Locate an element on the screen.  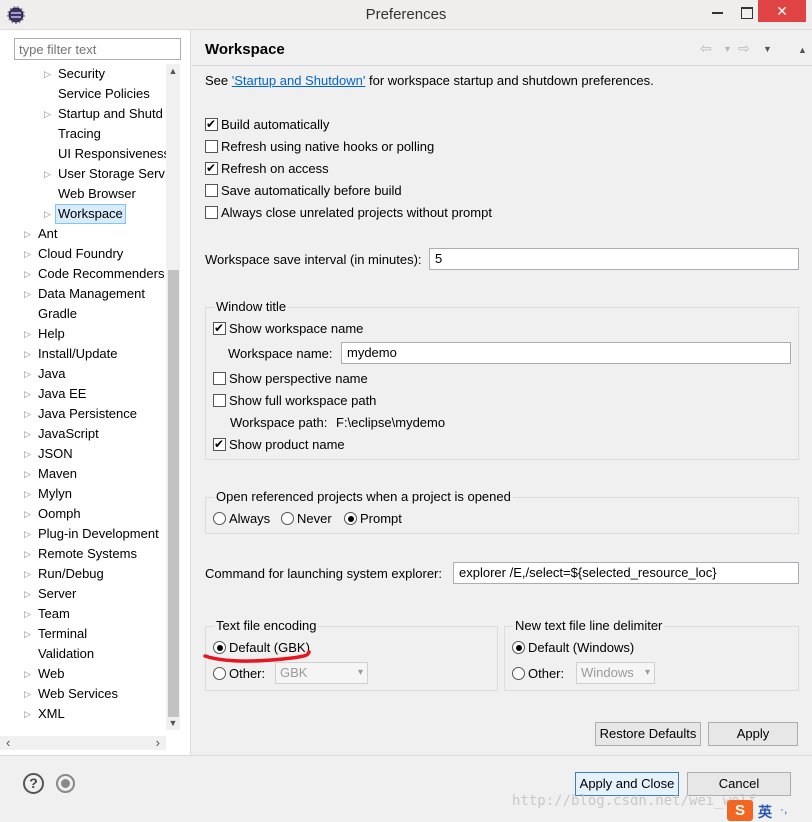
tree-item: Tracing is located at coordinates (83, 134).